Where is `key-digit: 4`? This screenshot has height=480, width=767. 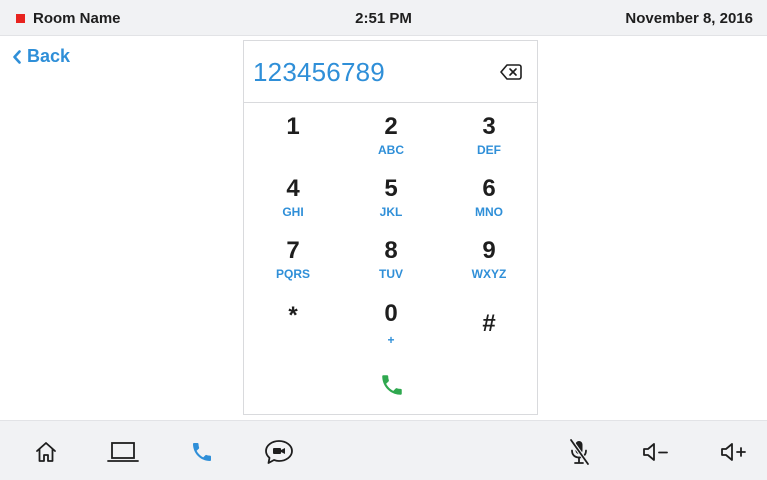 key-digit: 4 is located at coordinates (293, 188).